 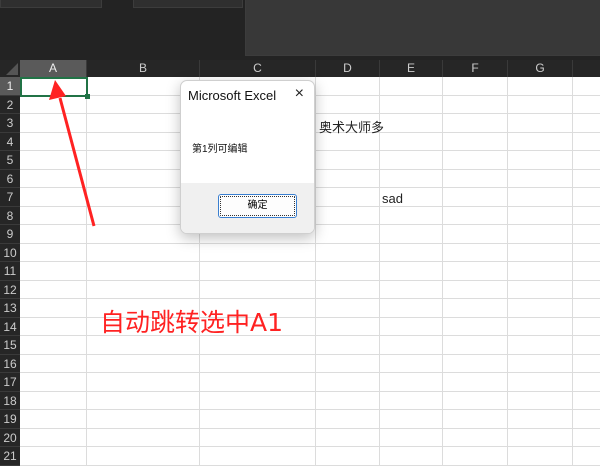 What do you see at coordinates (220, 149) in the screenshot?
I see `dialog-message: 第1列可编辑` at bounding box center [220, 149].